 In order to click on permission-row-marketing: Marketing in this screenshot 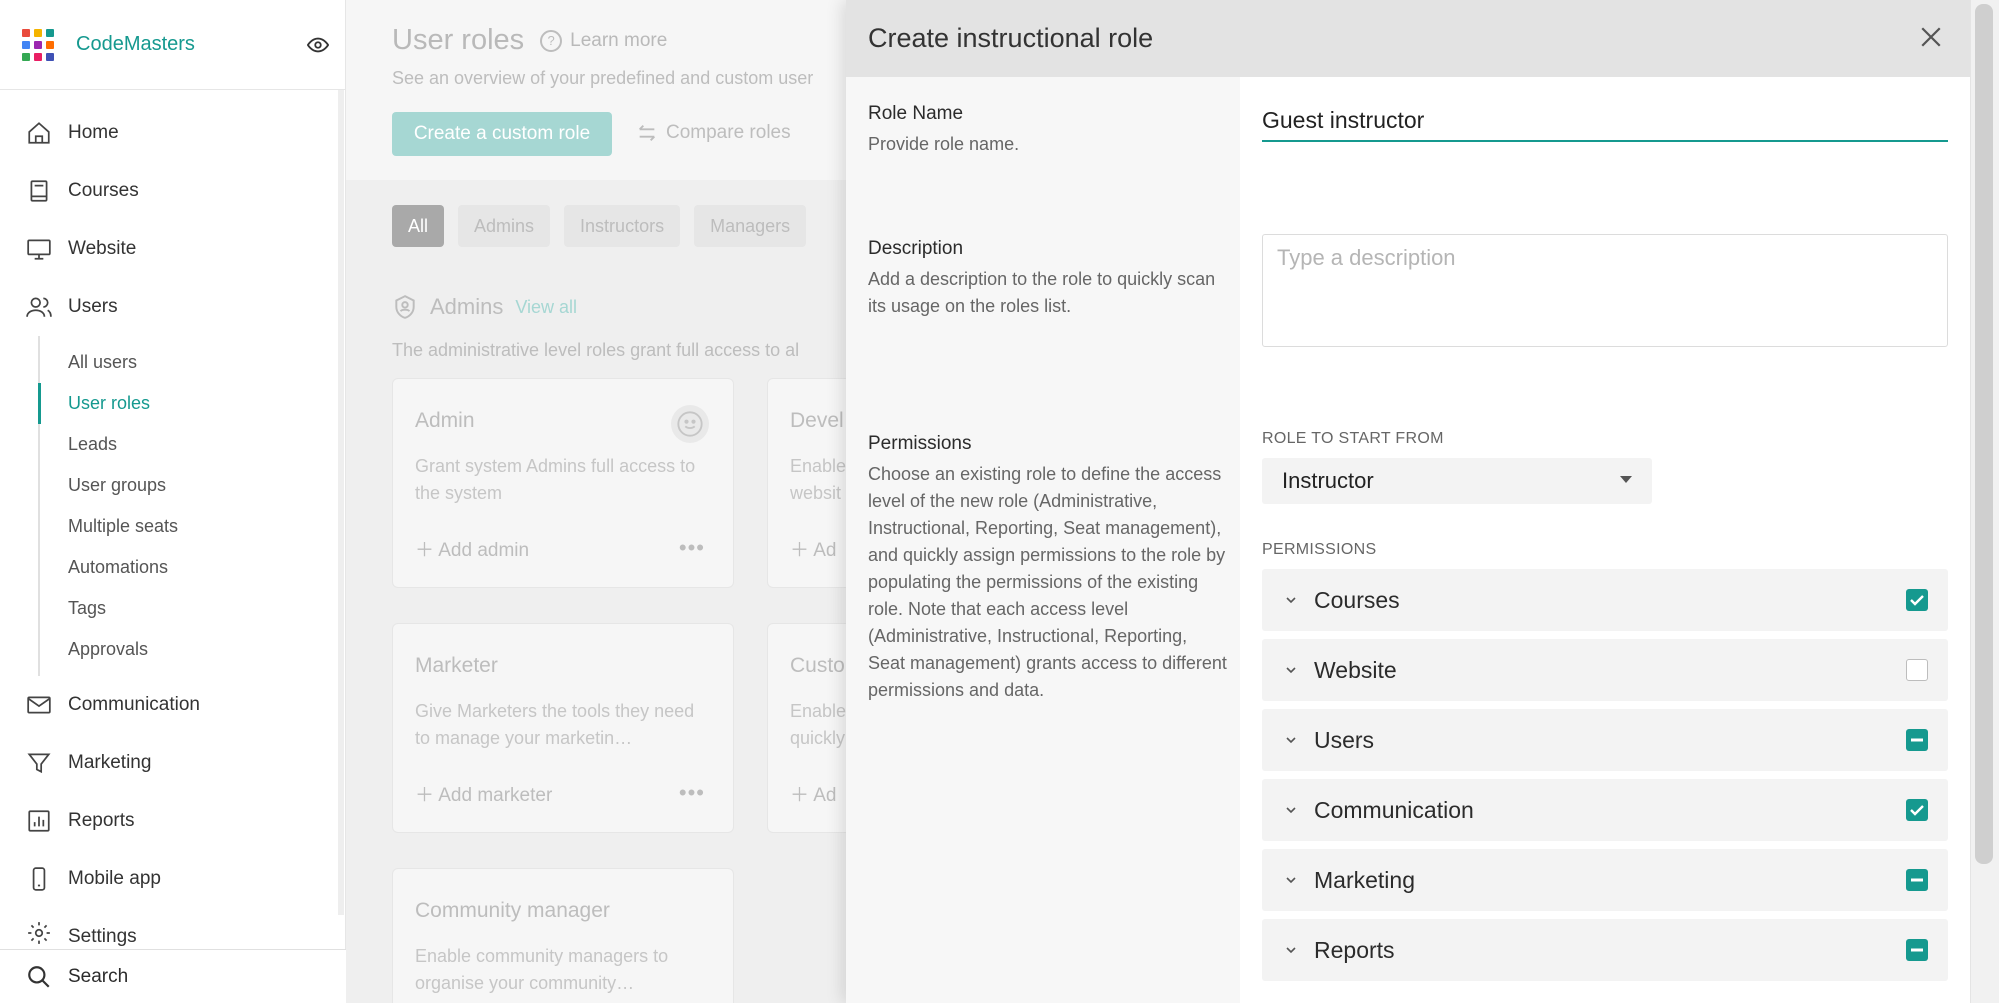, I will do `click(1605, 880)`.